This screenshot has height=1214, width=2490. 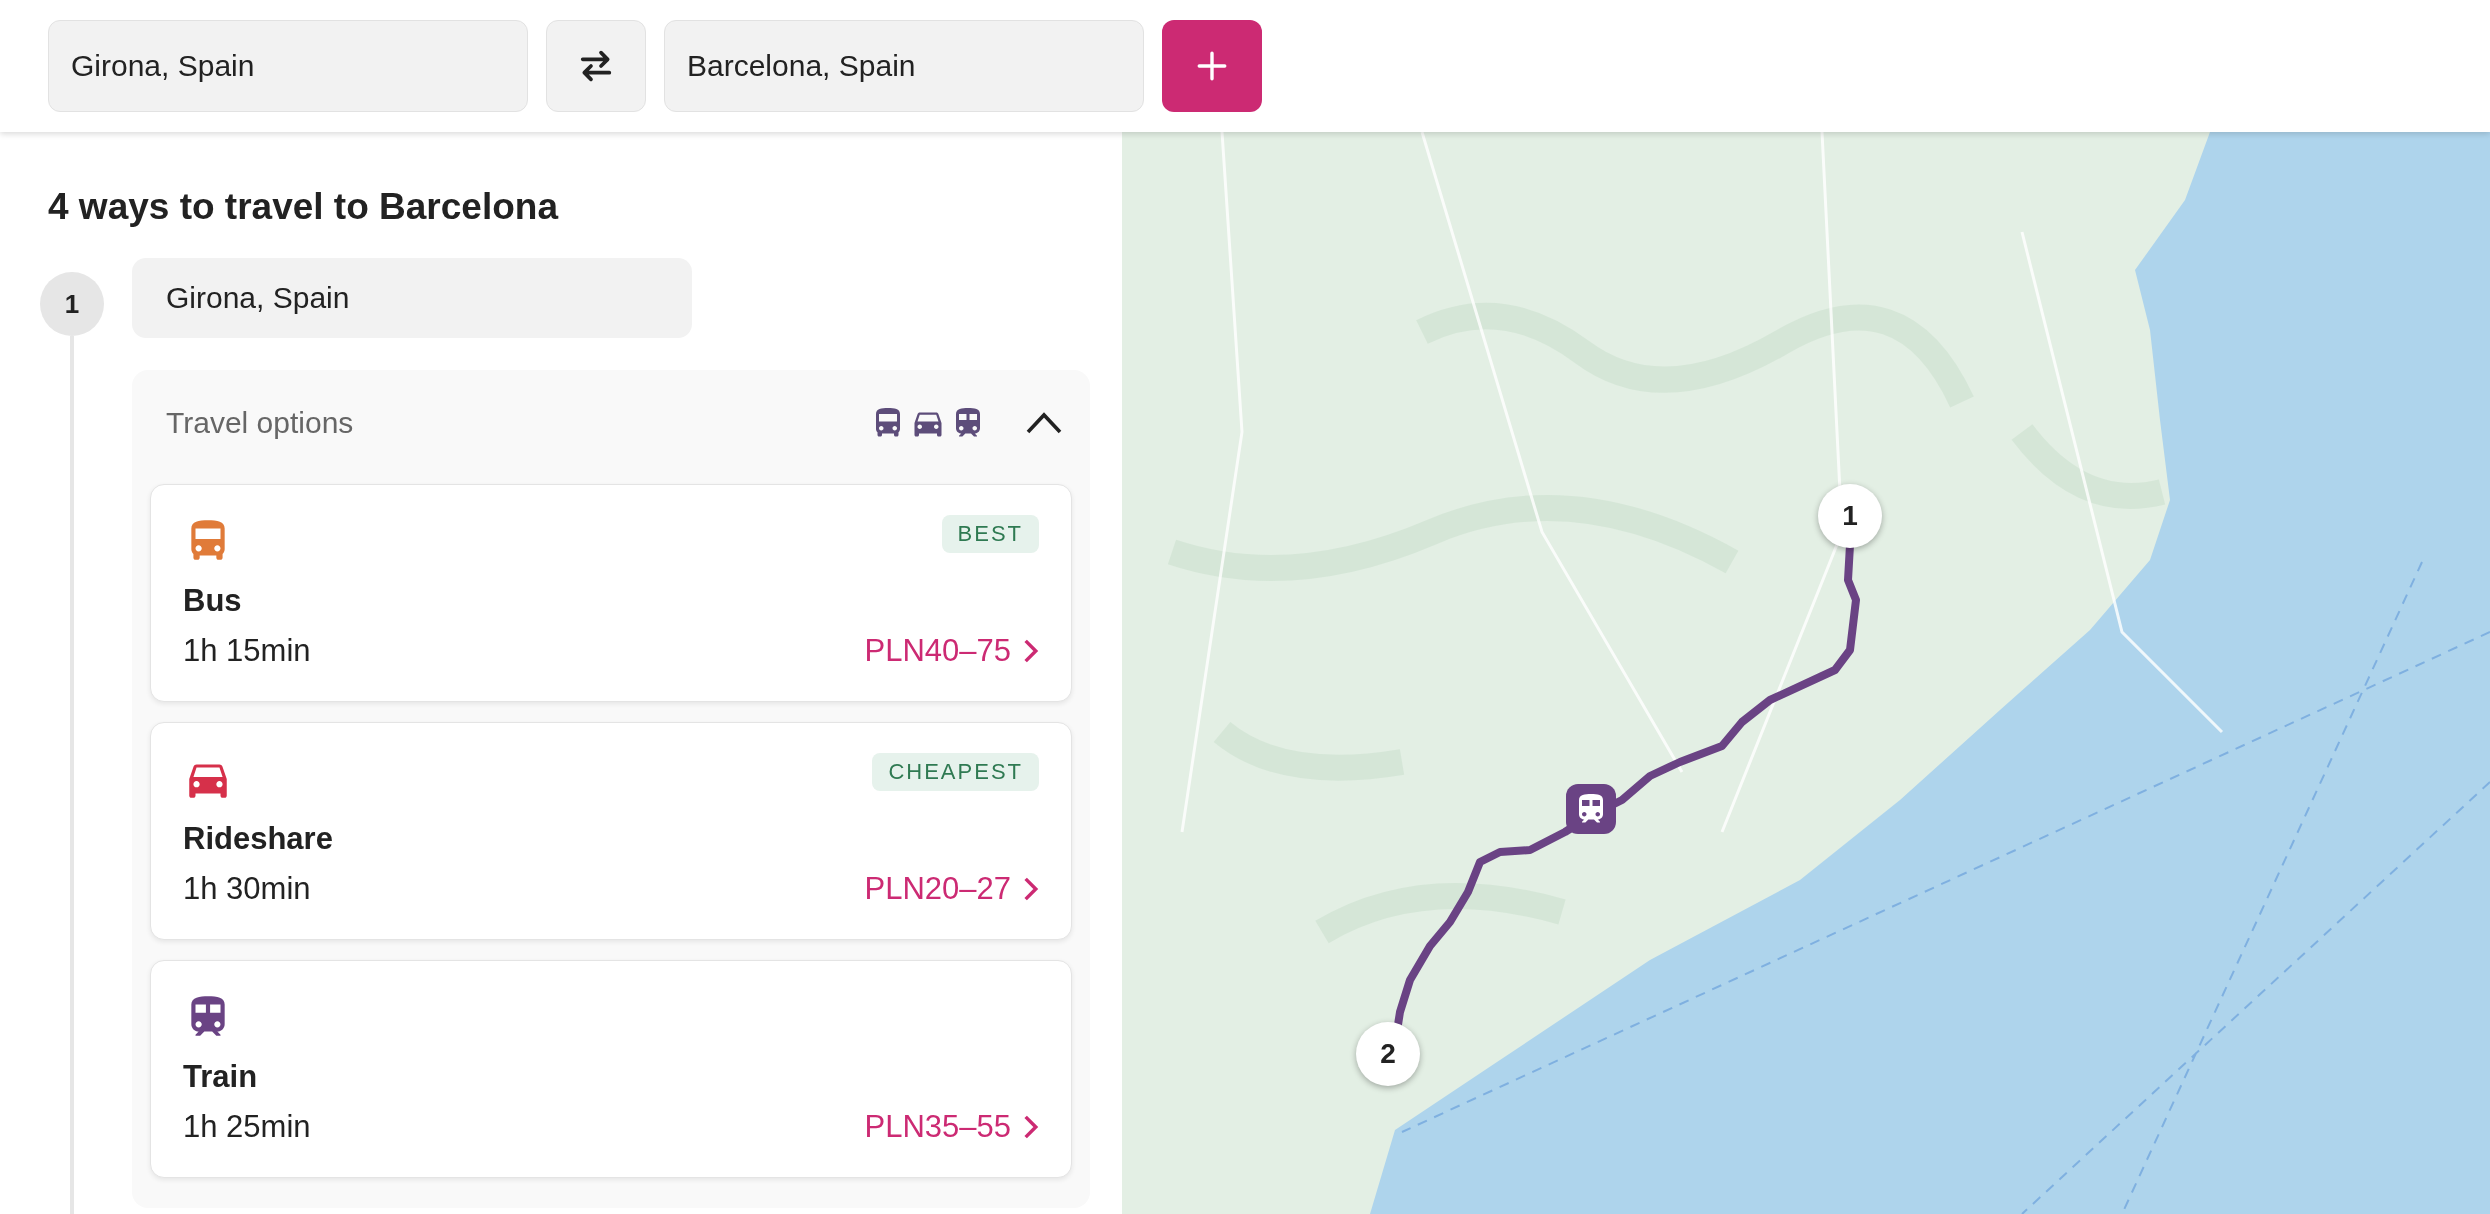 I want to click on option-duration: 1h 30min, so click(x=247, y=889).